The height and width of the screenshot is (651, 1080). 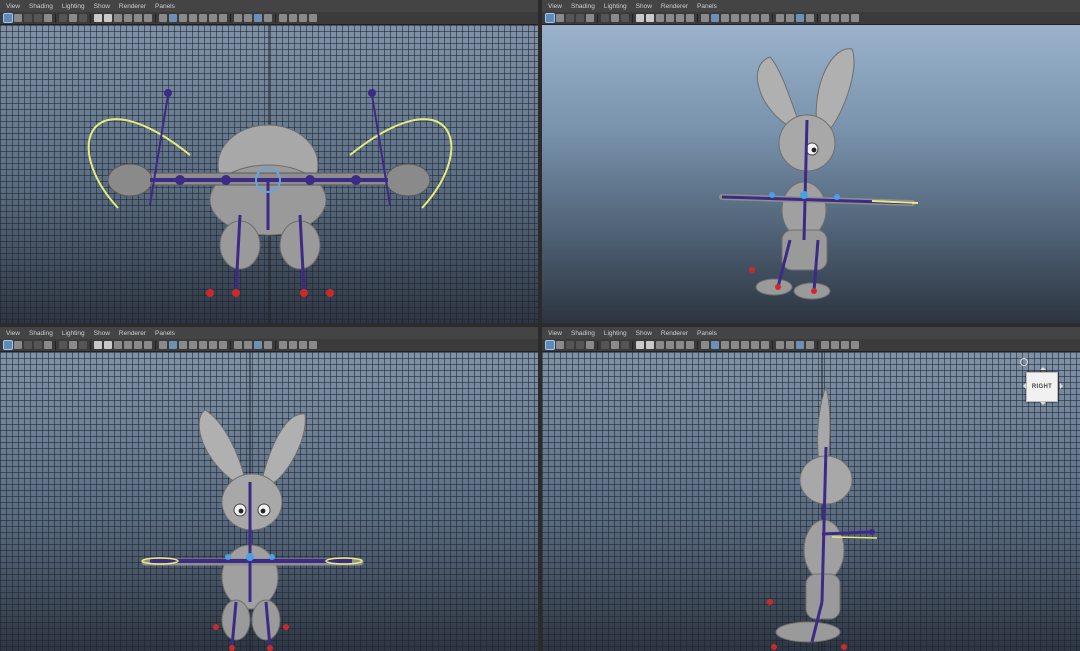 What do you see at coordinates (780, 345) in the screenshot?
I see `screen-space-ao-icon` at bounding box center [780, 345].